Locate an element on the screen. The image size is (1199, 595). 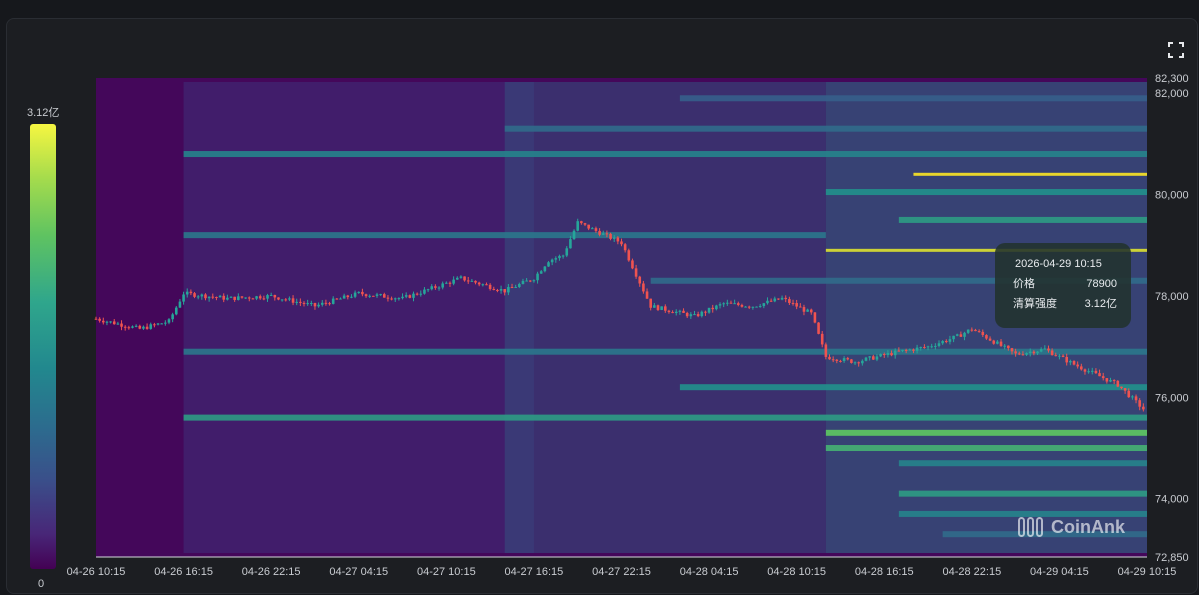
x-tick-label: 04-26 16:15 is located at coordinates (183, 572).